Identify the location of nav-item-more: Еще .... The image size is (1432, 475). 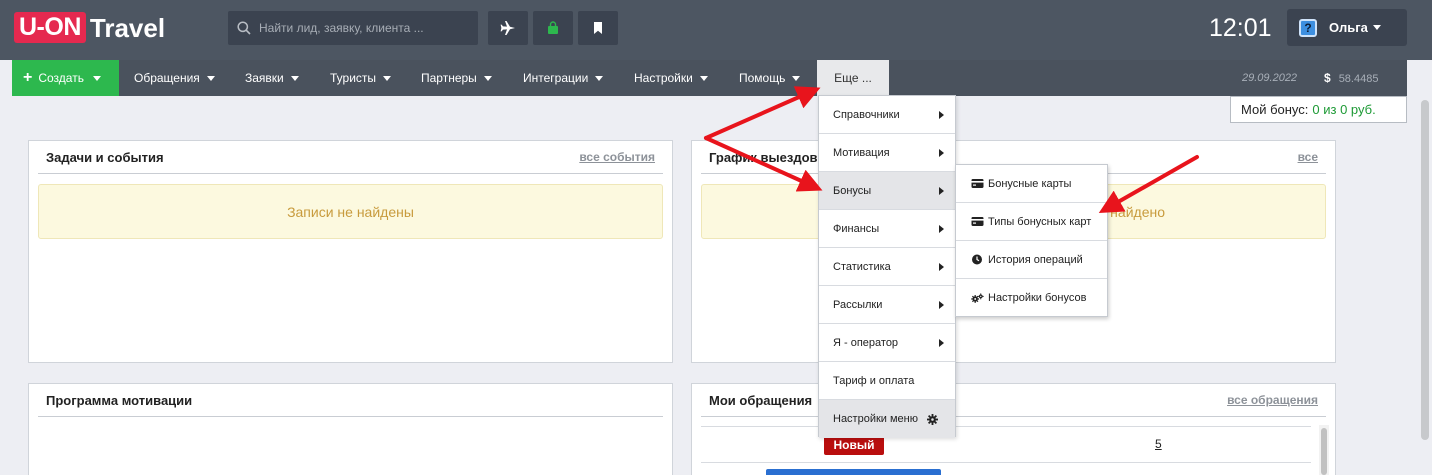
(853, 78).